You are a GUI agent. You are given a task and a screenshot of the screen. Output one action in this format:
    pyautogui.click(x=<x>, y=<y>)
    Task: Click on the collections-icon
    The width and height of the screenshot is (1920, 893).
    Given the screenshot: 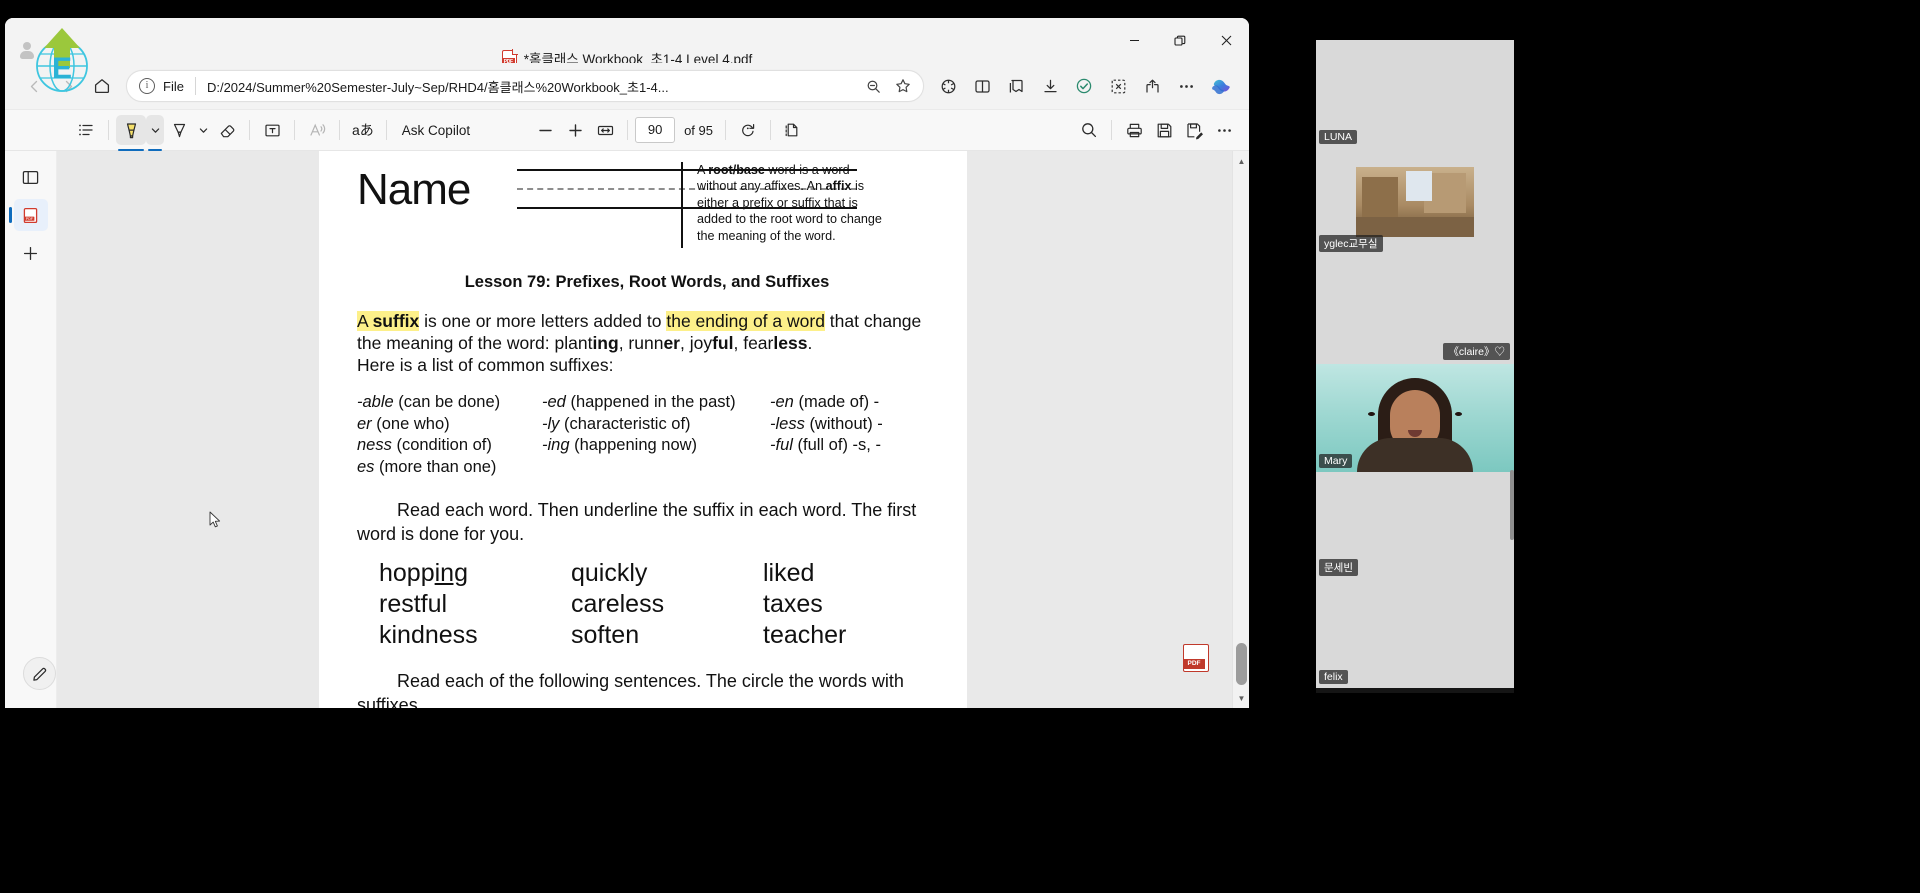 What is the action you would take?
    pyautogui.click(x=1016, y=86)
    